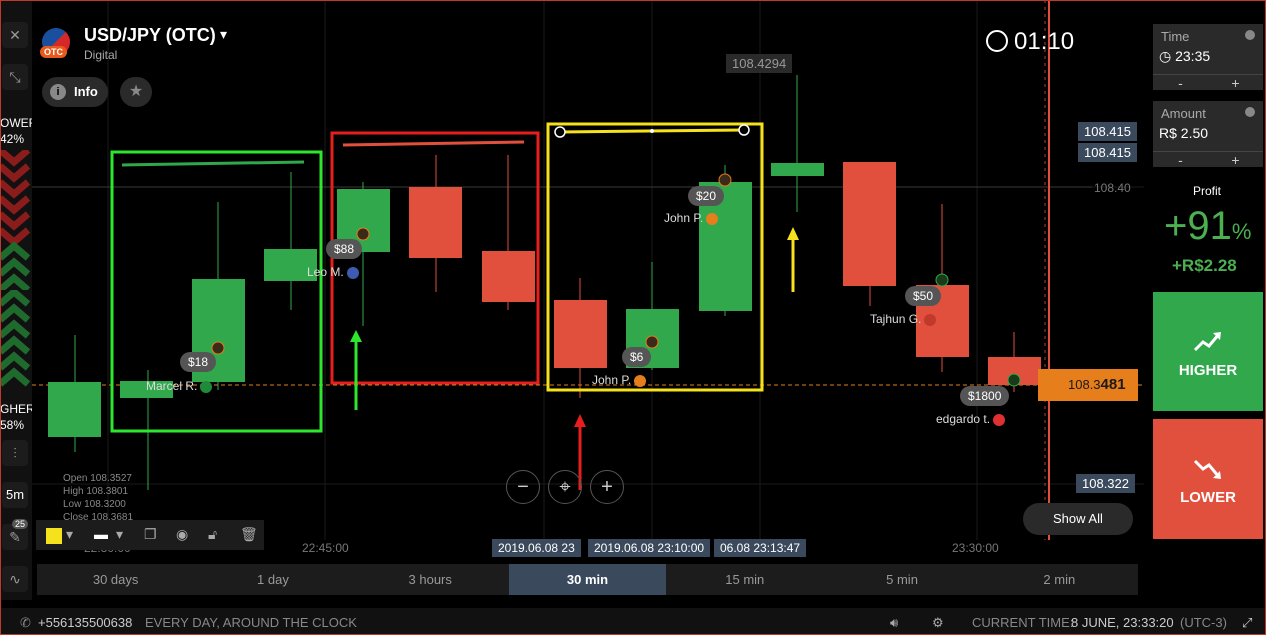 Image resolution: width=1266 pixels, height=635 pixels. I want to click on tf-1-day: 1 day, so click(272, 579).